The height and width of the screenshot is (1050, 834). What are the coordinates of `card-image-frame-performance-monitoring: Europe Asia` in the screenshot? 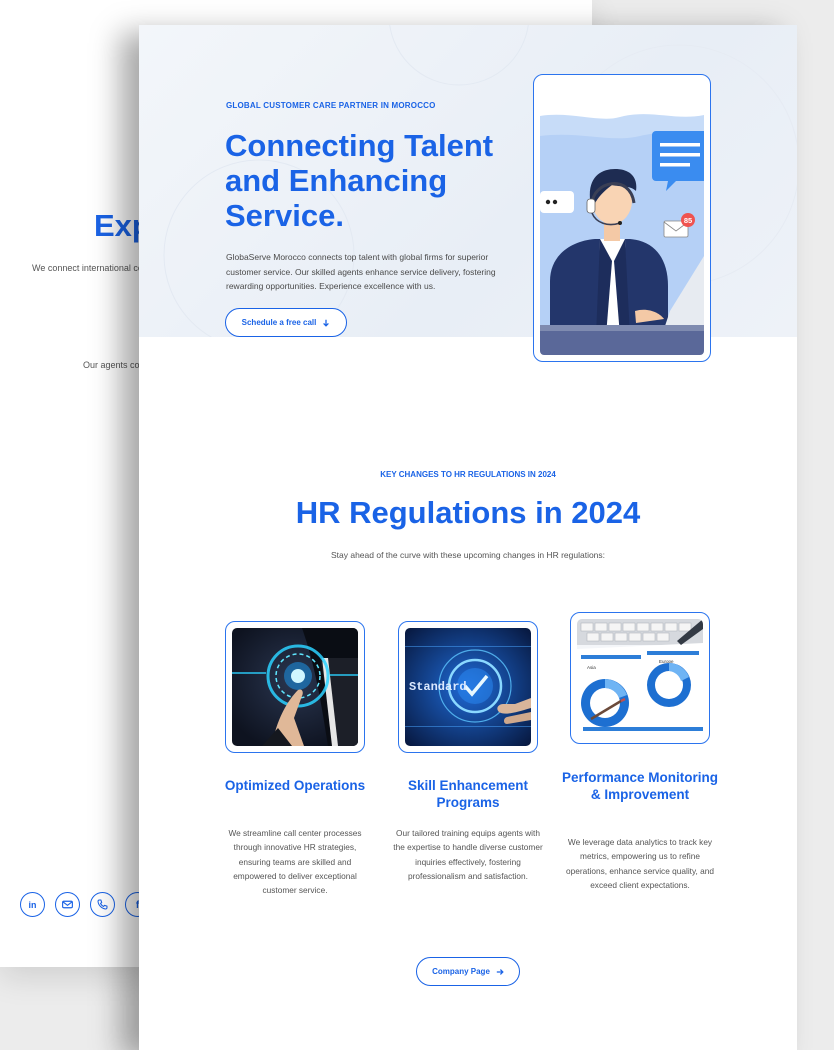 It's located at (640, 678).